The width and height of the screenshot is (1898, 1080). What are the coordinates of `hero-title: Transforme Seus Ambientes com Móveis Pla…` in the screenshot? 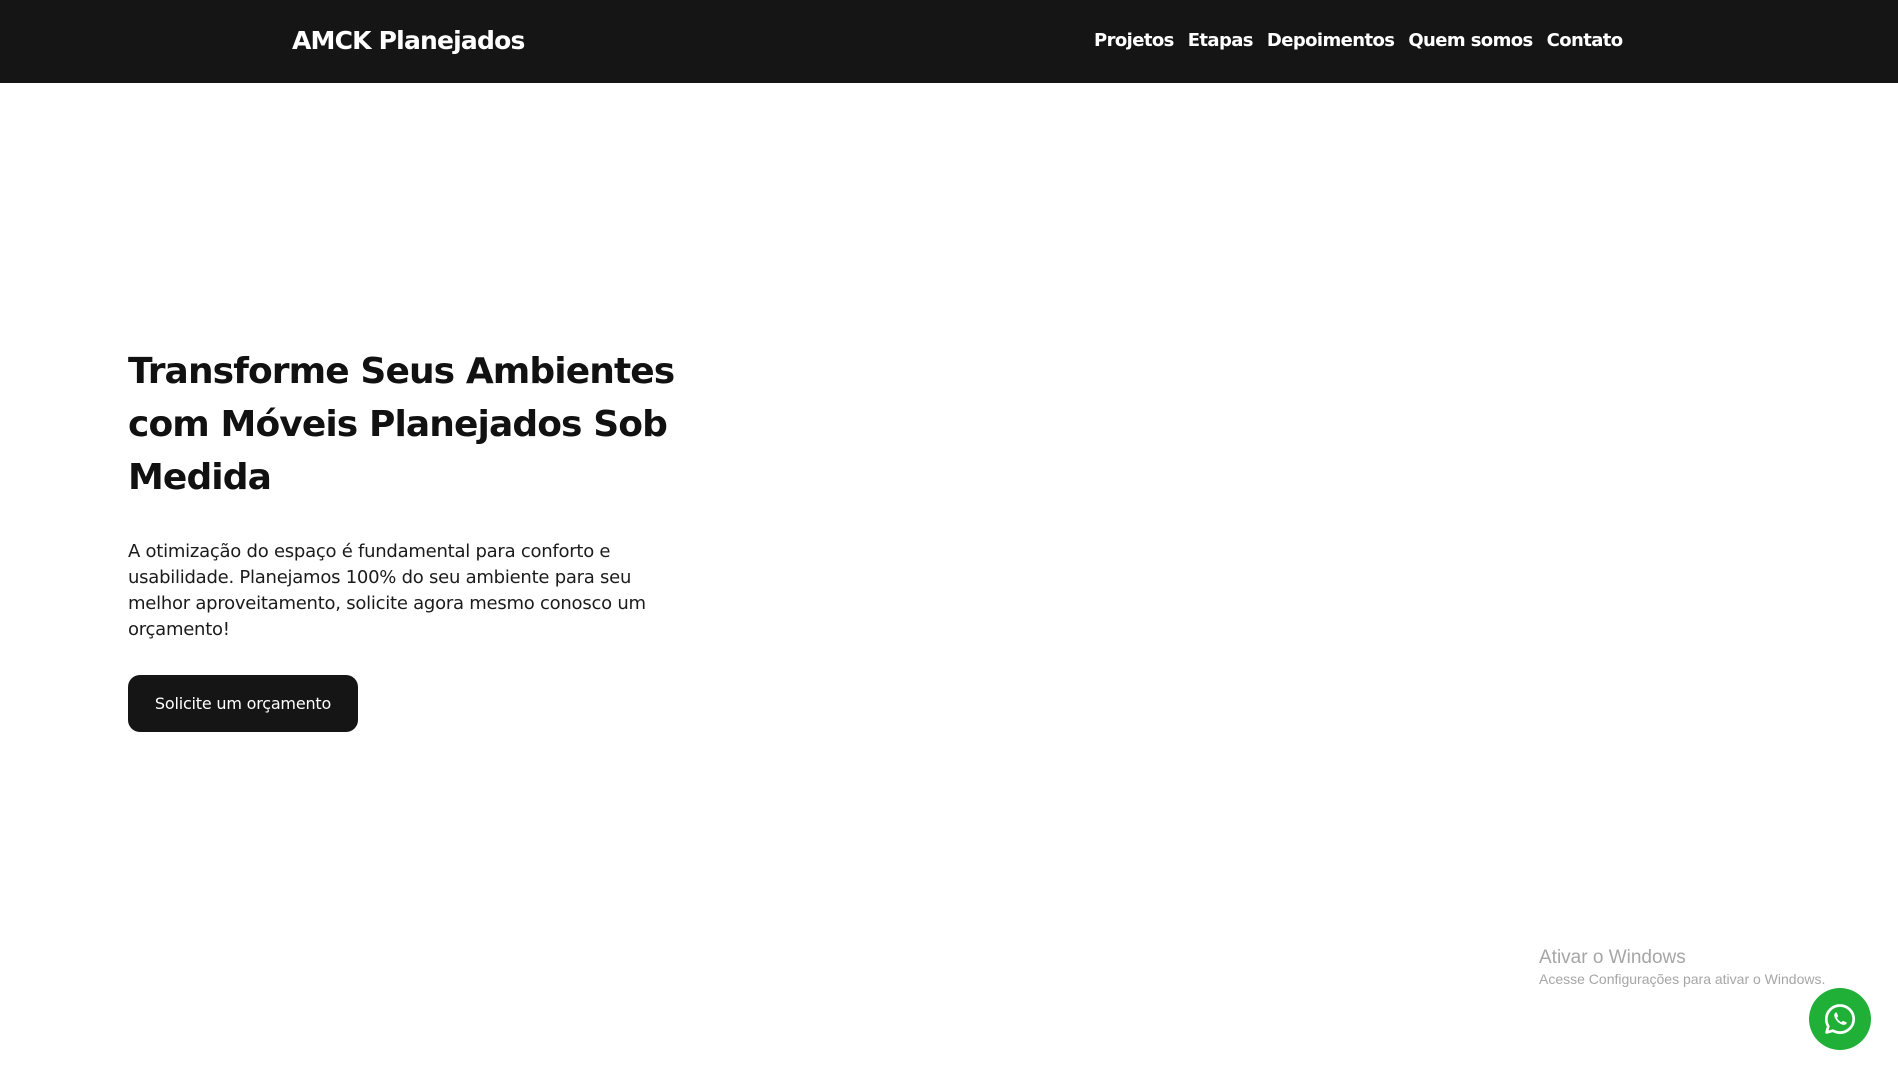 It's located at (401, 424).